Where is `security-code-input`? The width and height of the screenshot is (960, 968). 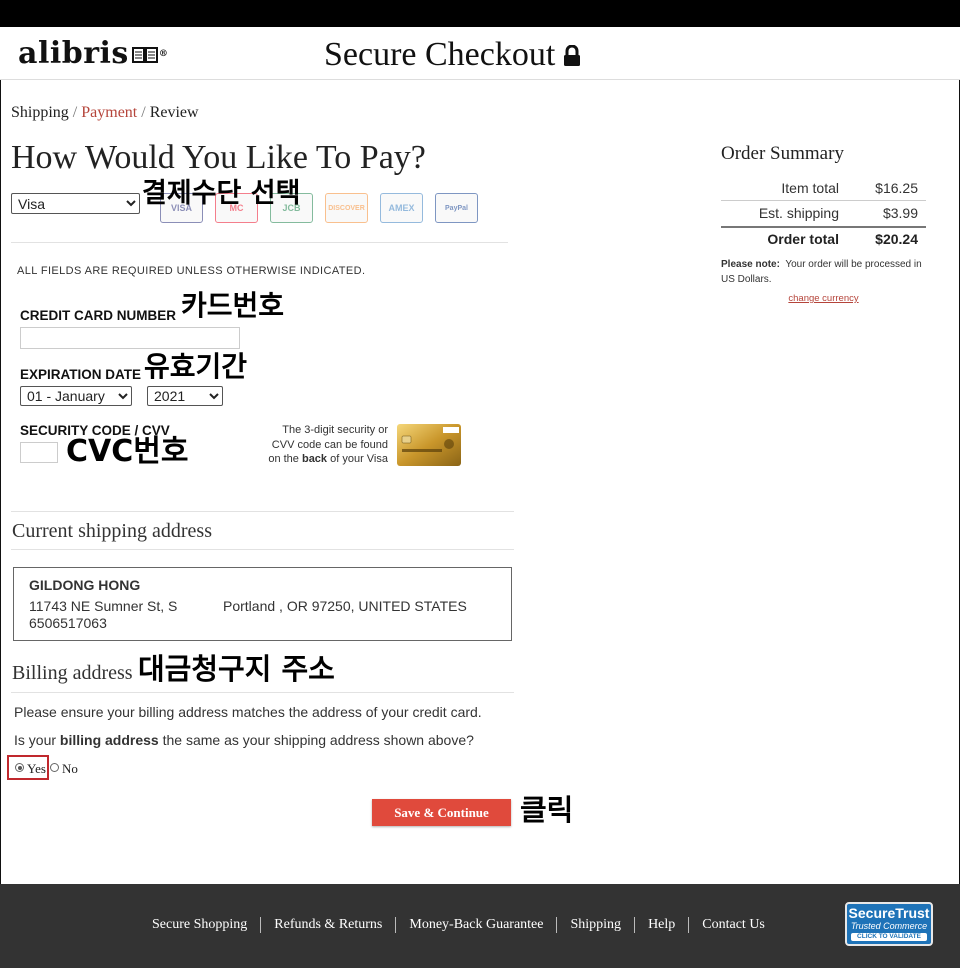 security-code-input is located at coordinates (39, 452).